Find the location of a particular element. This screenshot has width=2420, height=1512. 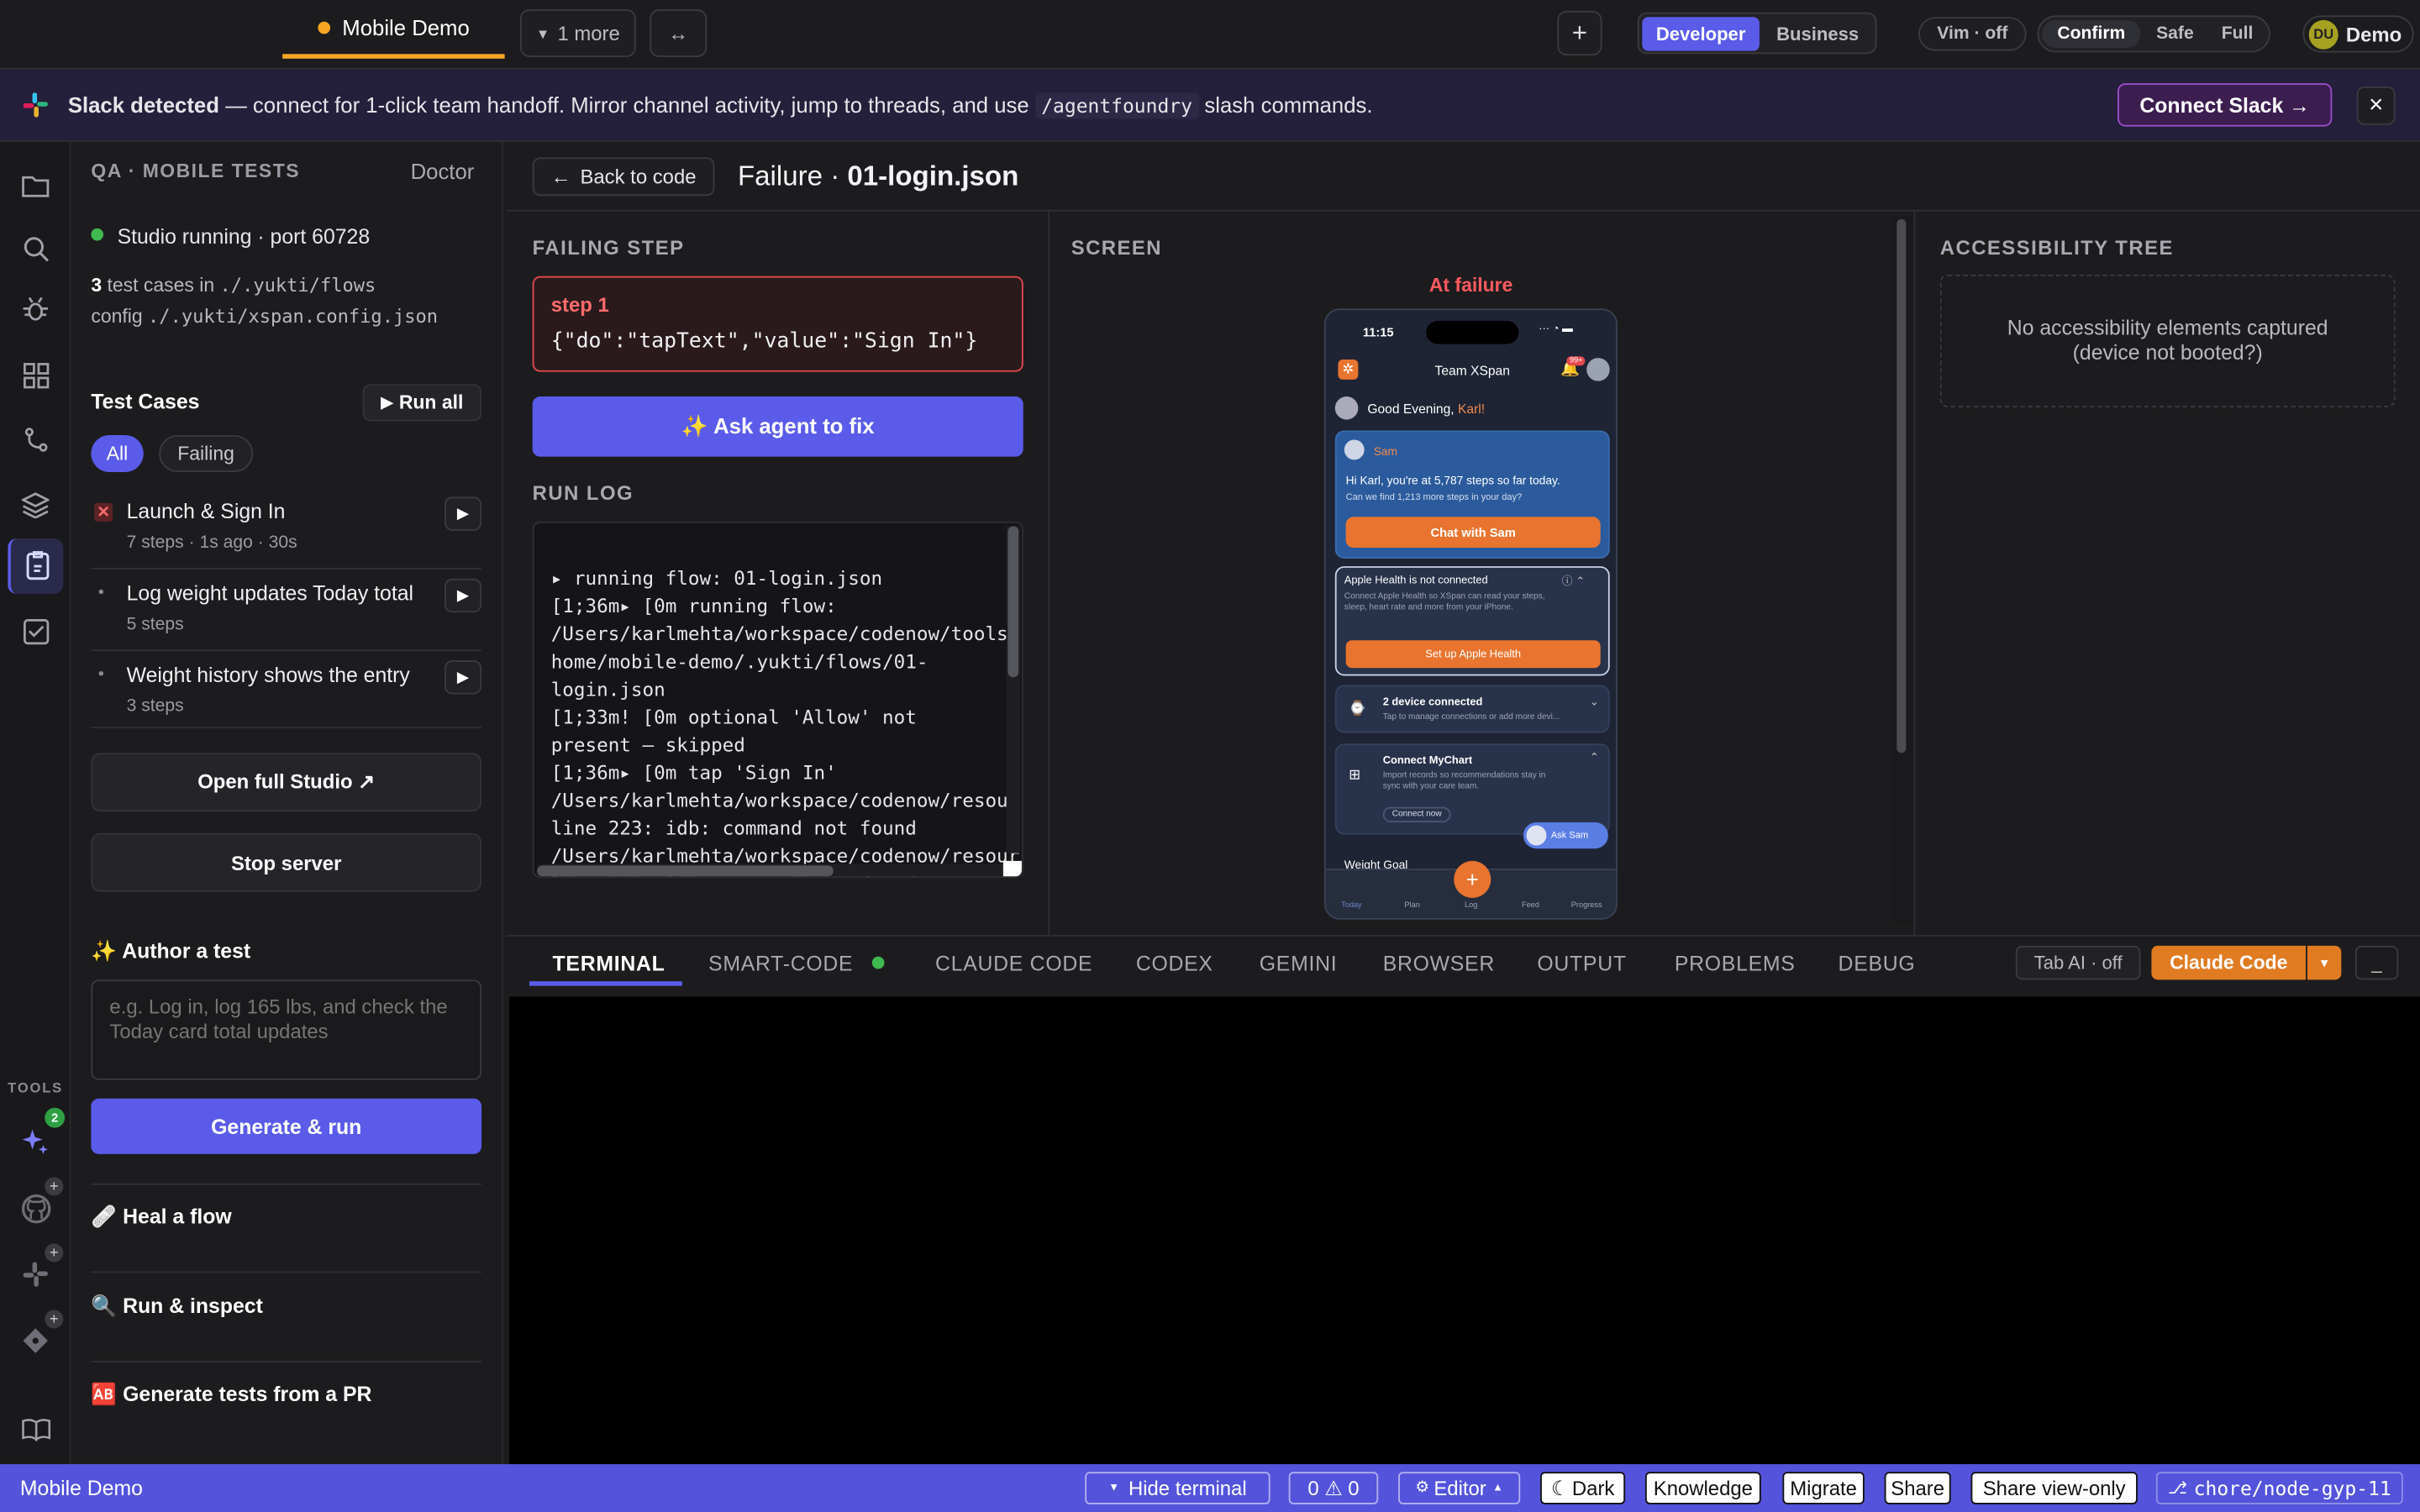

test-case-item: Log weight updates Today total 5 steps ▶ is located at coordinates (286, 609).